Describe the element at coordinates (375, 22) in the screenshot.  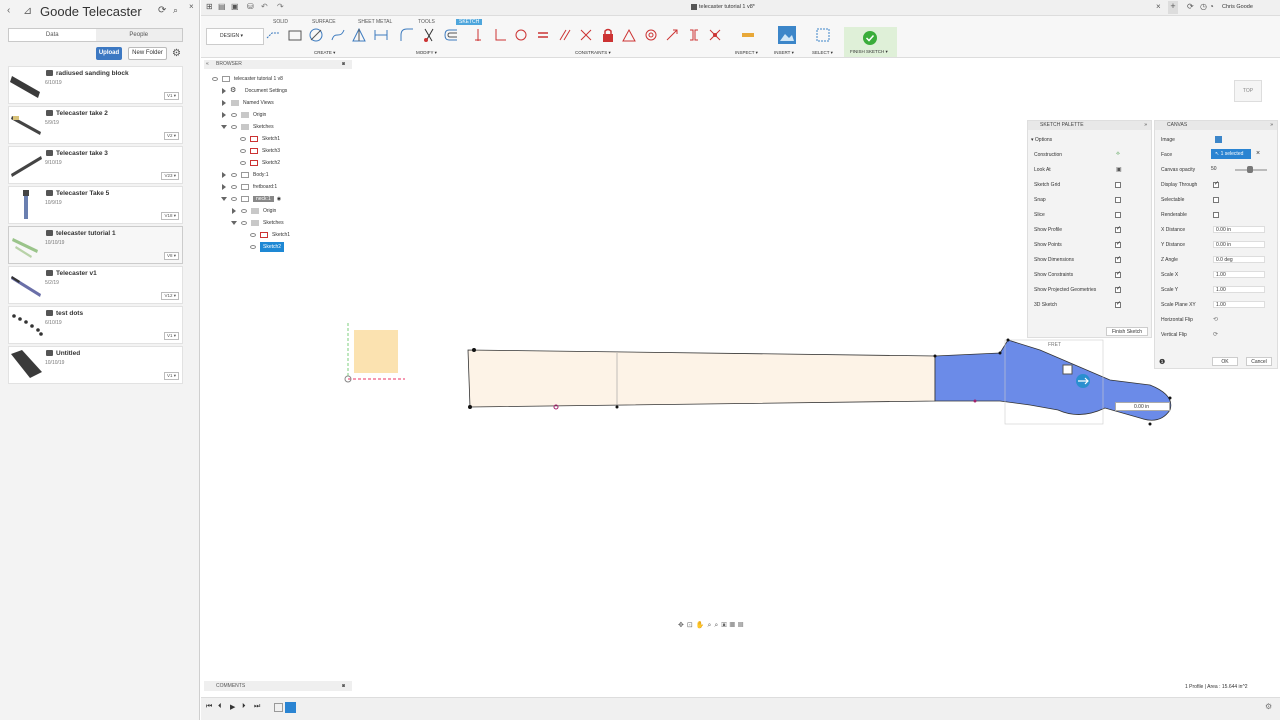
I see `tab-sheet-metal: SHEET METAL` at that location.